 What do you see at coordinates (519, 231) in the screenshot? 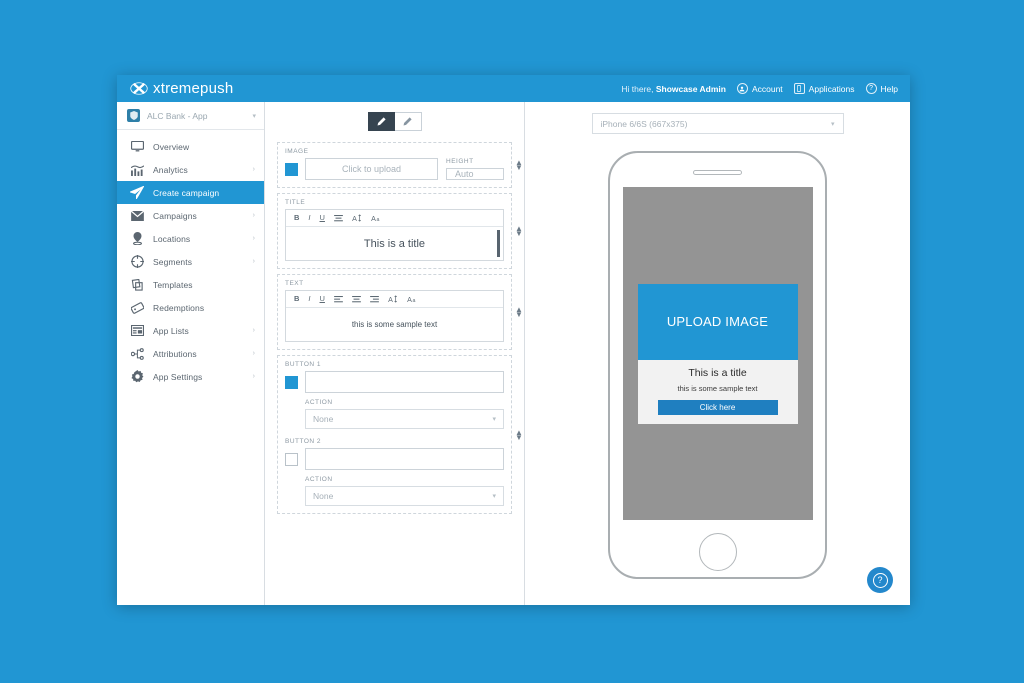
I see `title-block-drag-handle: ▲ ▼` at bounding box center [519, 231].